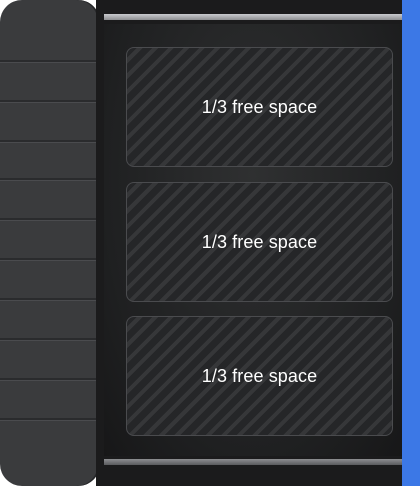  What do you see at coordinates (254, 462) in the screenshot?
I see `shelf-bottom-rail` at bounding box center [254, 462].